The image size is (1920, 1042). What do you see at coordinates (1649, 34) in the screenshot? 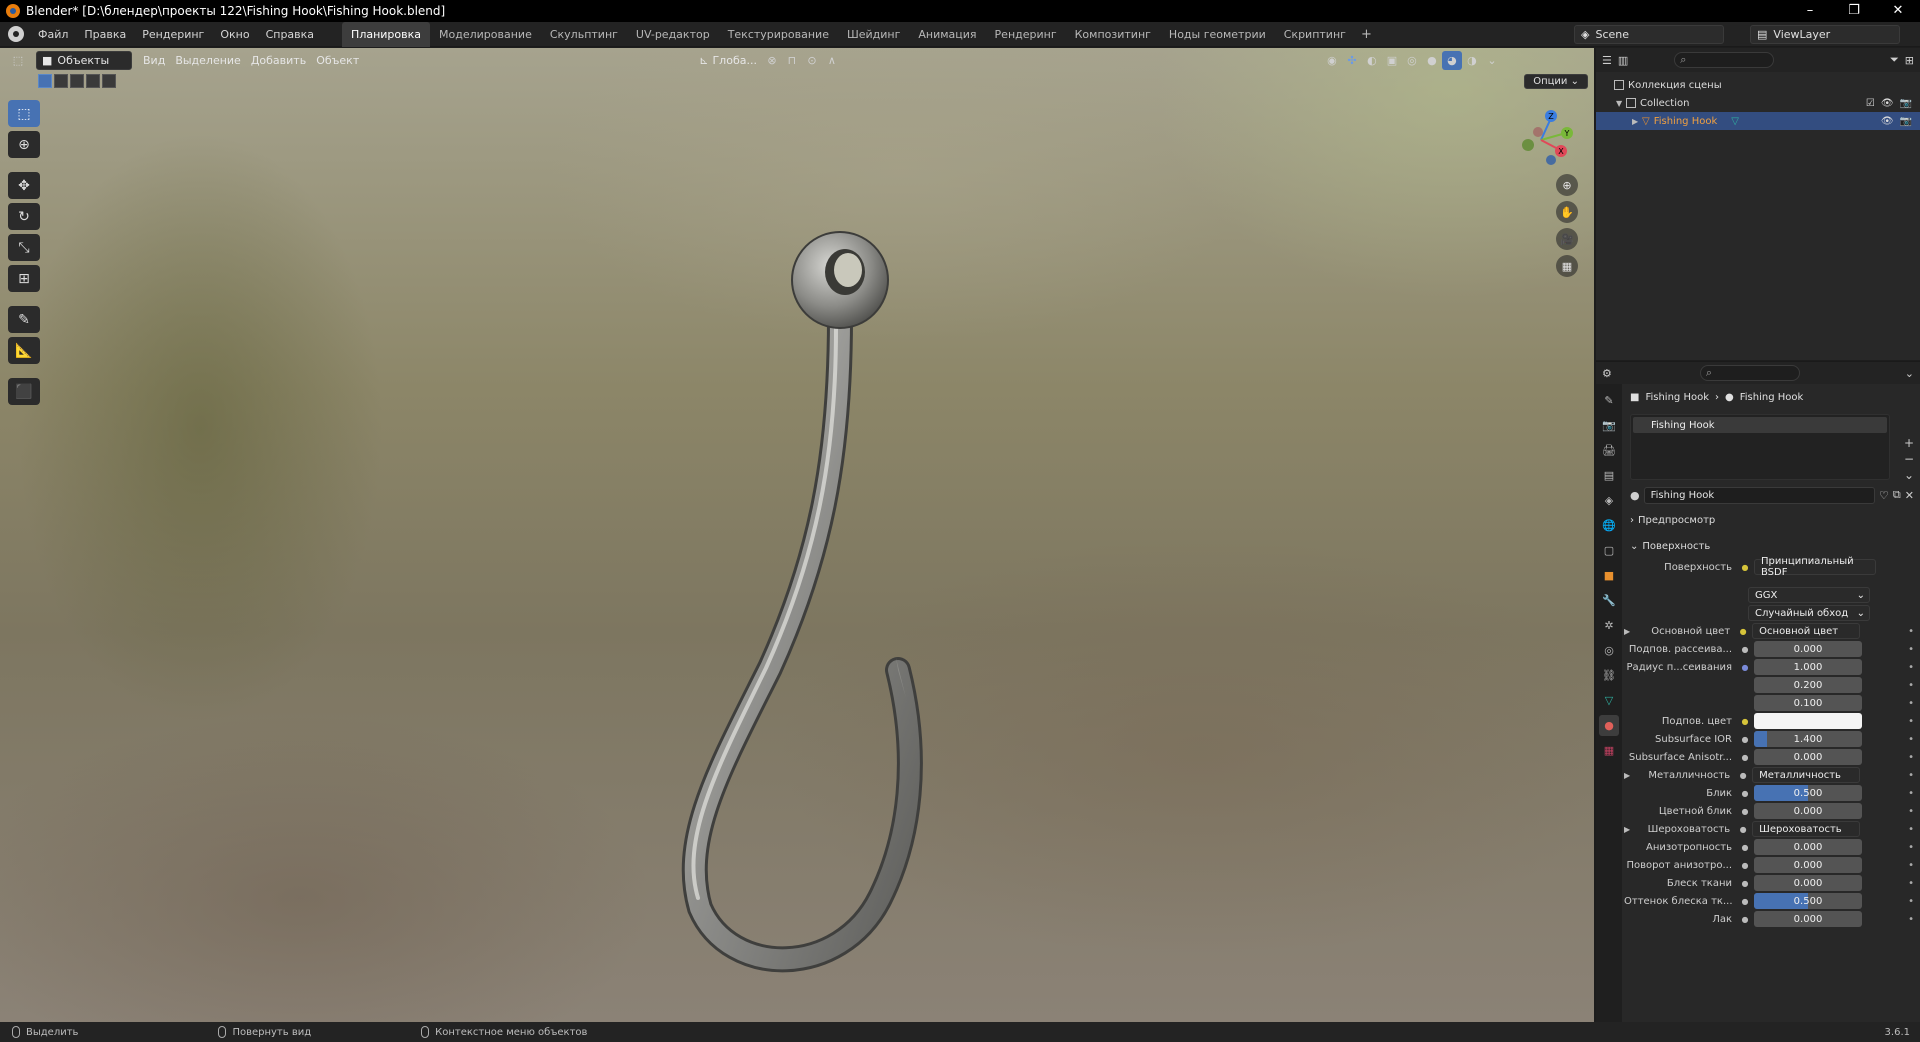
I see `scene-selector: ◈ Scene` at bounding box center [1649, 34].